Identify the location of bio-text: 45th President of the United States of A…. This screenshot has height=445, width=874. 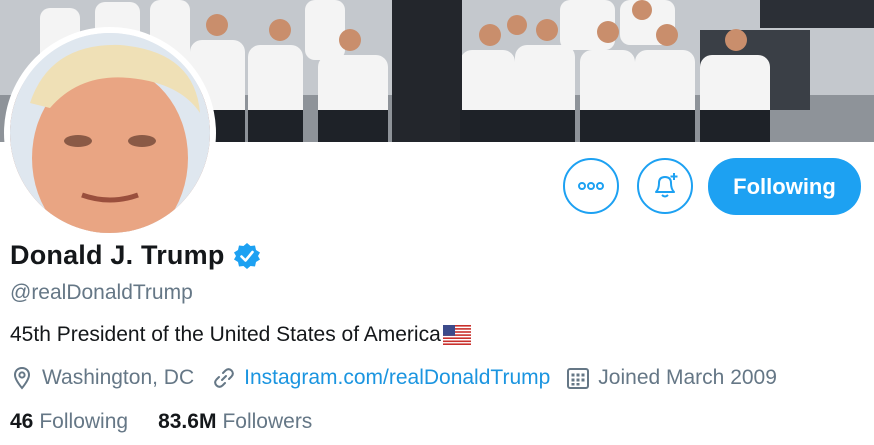
(225, 334).